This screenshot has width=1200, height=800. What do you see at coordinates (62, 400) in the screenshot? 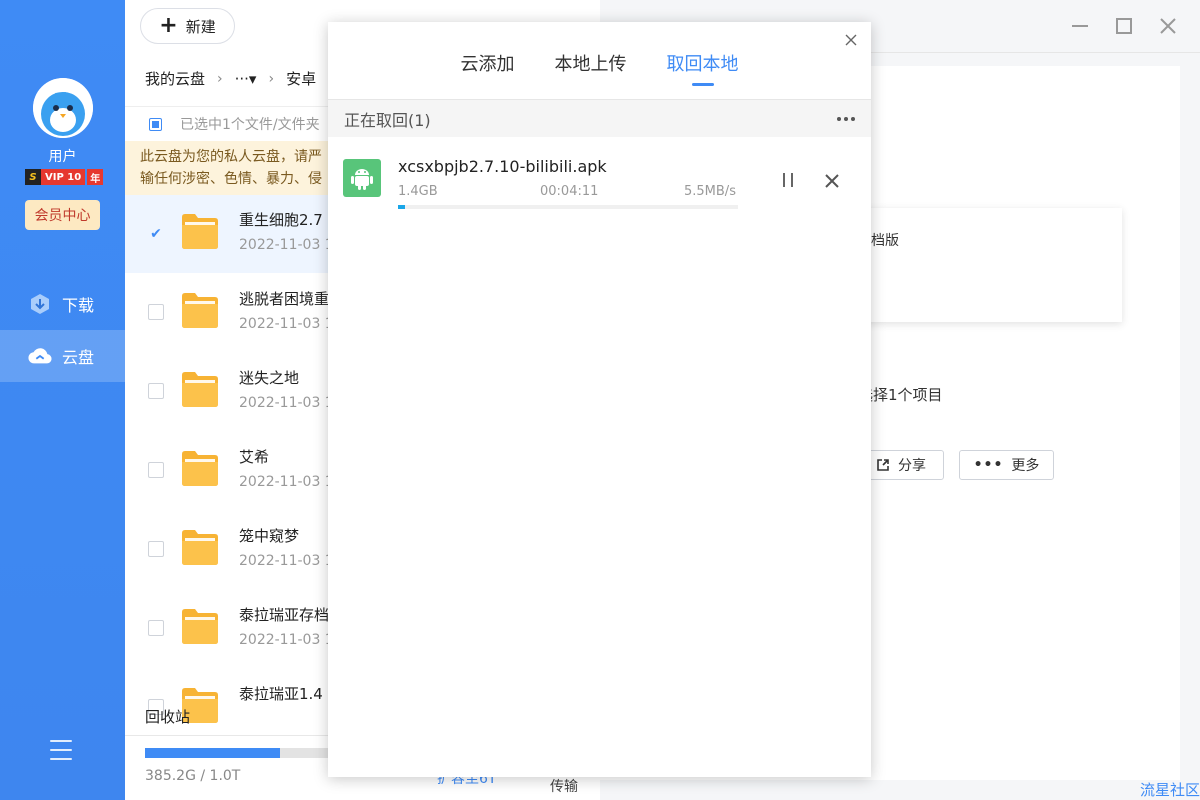
I see `sidebar: 用户 S VIP 10 年 会员中心 下载 云盘` at bounding box center [62, 400].